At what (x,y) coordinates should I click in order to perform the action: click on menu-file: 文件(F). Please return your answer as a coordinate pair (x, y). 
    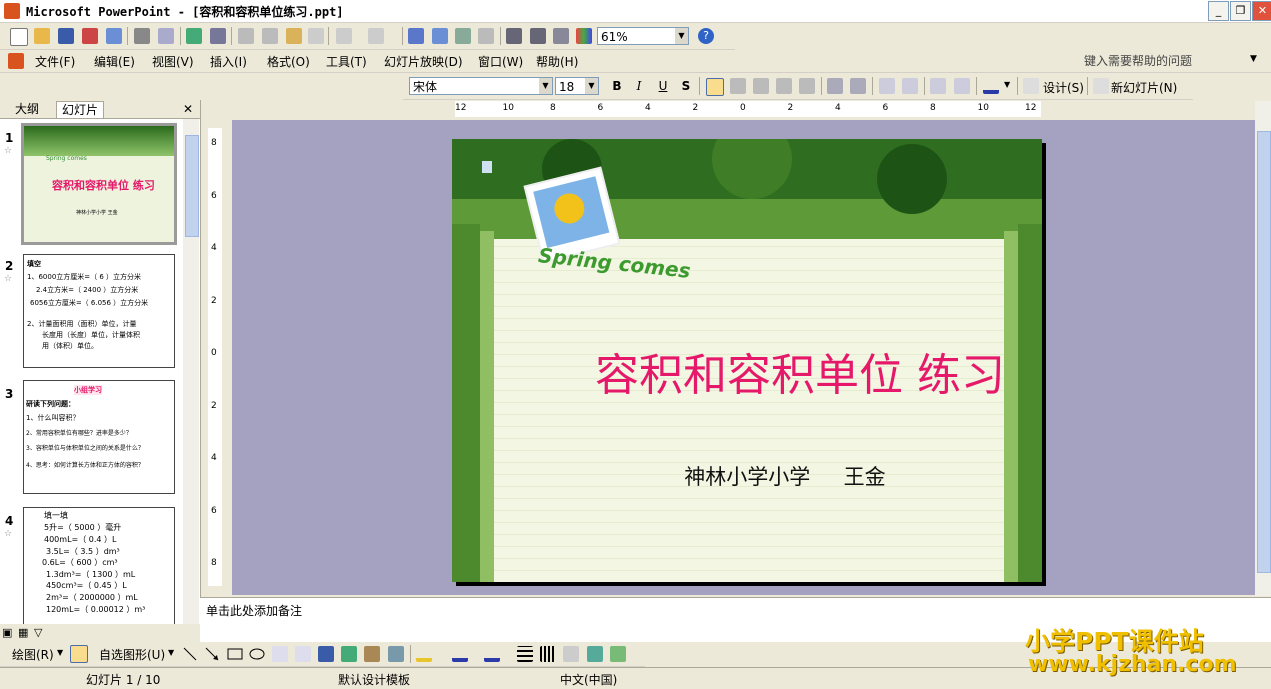
    Looking at the image, I should click on (55, 61).